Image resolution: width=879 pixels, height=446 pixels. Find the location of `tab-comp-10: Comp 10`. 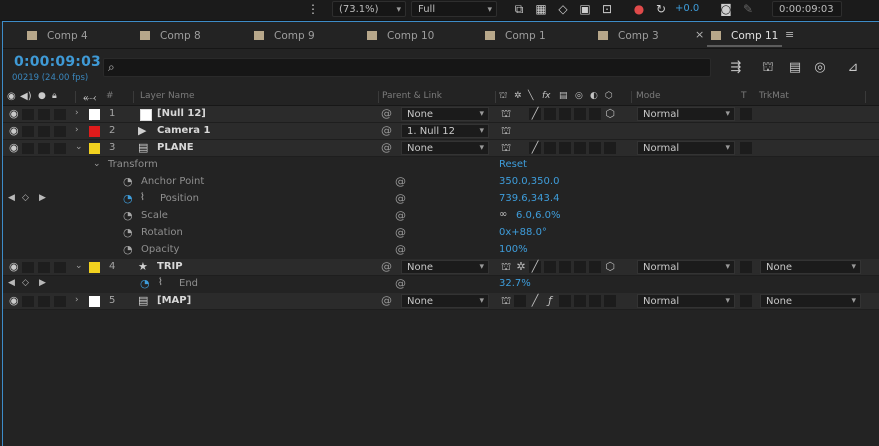

tab-comp-10: Comp 10 is located at coordinates (400, 35).